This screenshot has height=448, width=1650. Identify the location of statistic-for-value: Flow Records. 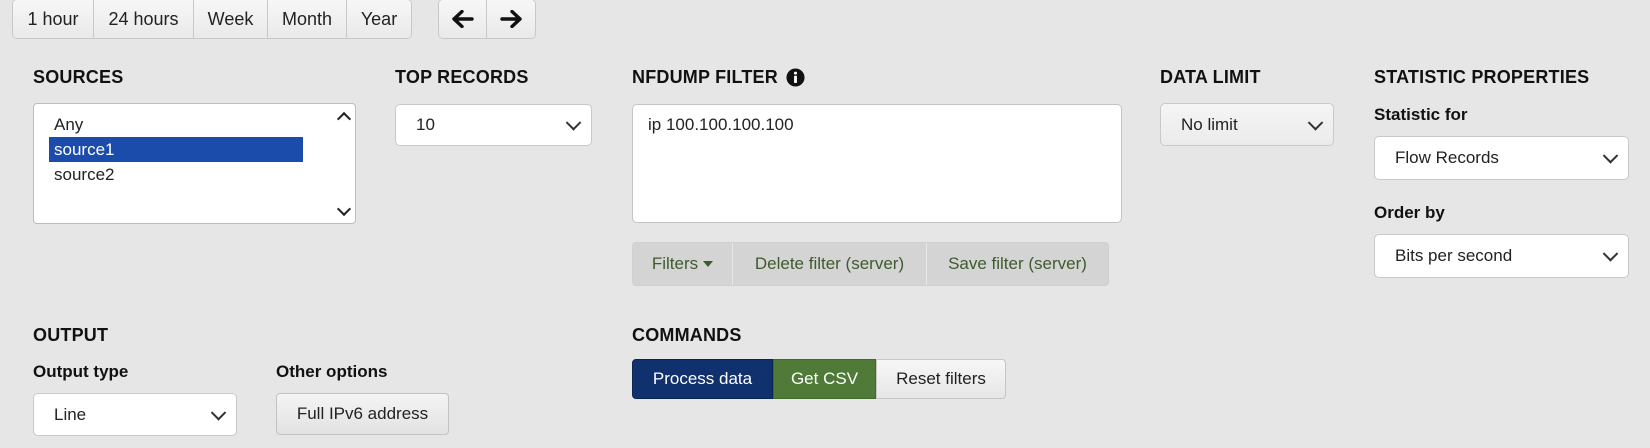
(1447, 157).